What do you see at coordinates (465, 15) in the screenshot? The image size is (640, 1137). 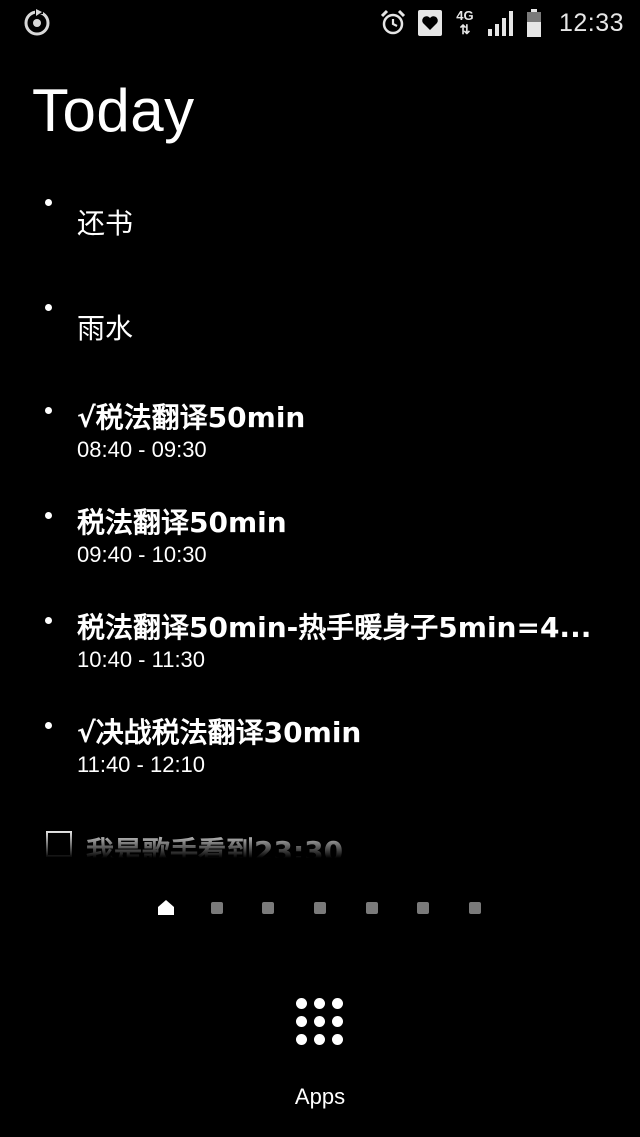 I see `network-type-label: 4G` at bounding box center [465, 15].